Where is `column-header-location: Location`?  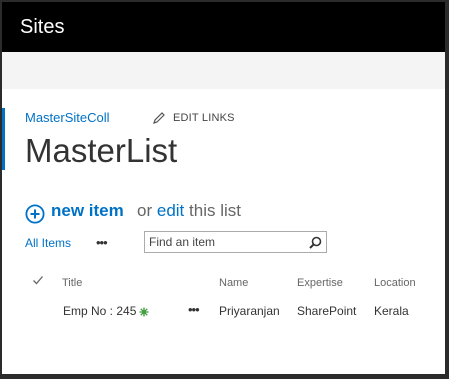
column-header-location: Location is located at coordinates (395, 283).